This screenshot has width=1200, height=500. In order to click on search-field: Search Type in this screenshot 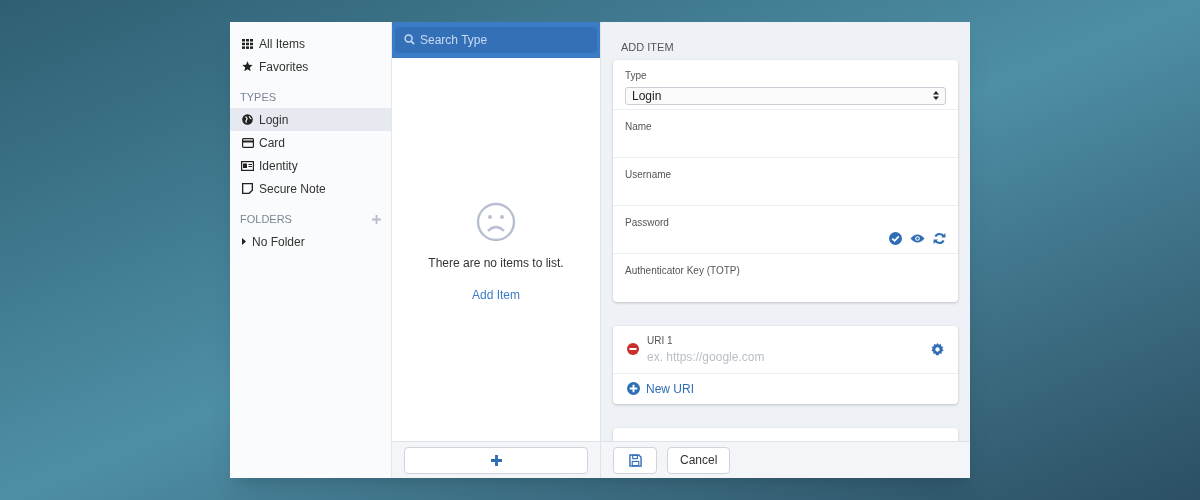, I will do `click(496, 40)`.